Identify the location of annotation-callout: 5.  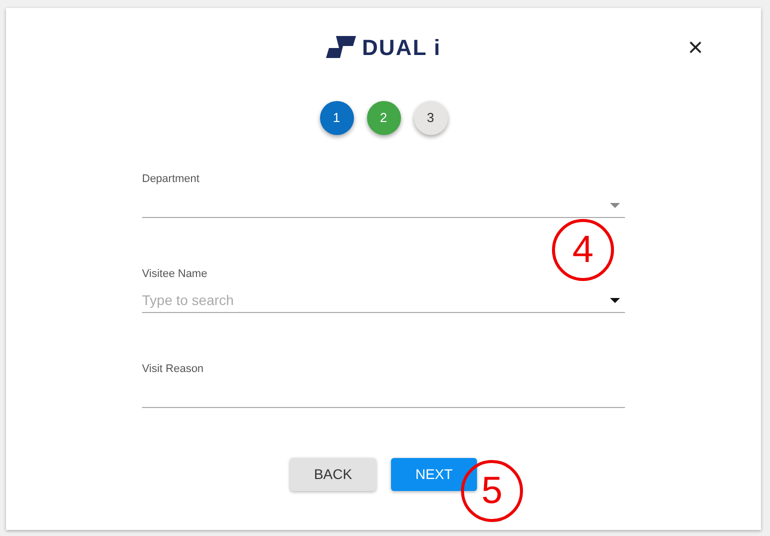
(492, 491).